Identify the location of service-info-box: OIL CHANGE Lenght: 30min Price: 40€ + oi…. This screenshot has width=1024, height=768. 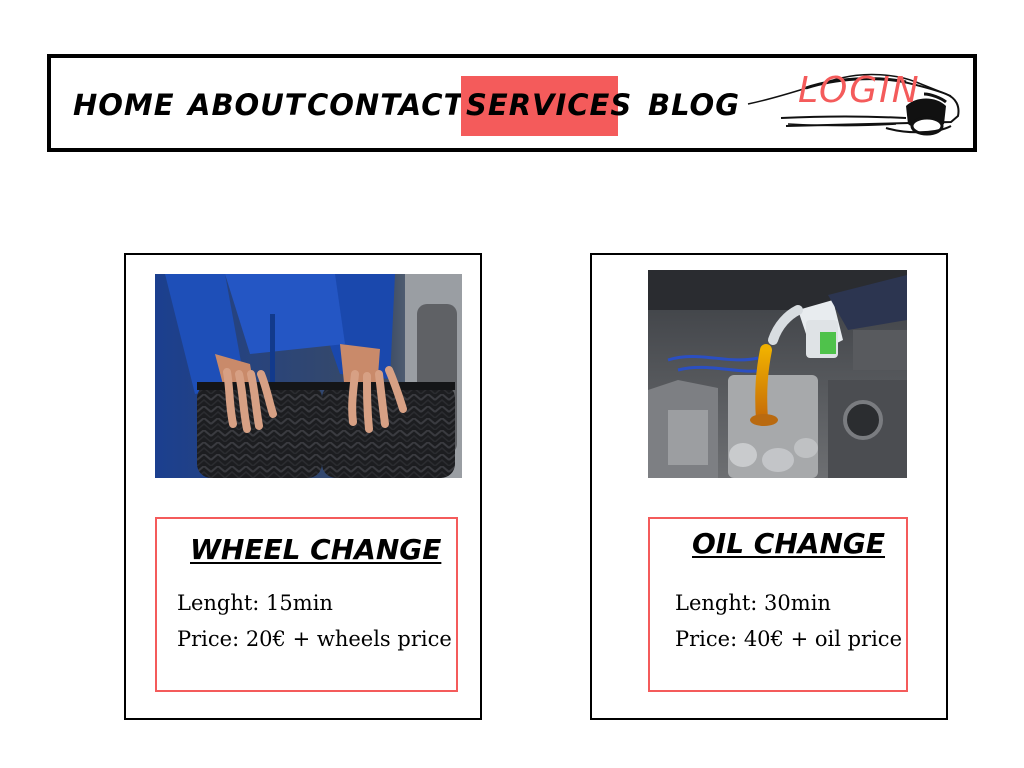
(778, 604).